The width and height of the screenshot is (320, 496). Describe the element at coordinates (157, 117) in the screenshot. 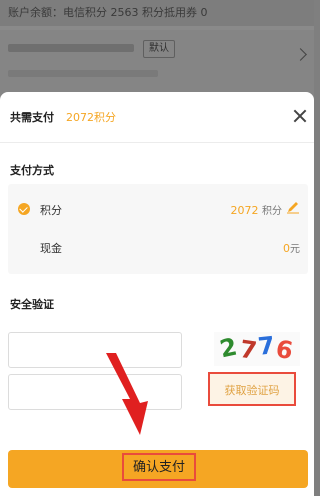

I see `modal-header: 共需支付 2072积分` at that location.